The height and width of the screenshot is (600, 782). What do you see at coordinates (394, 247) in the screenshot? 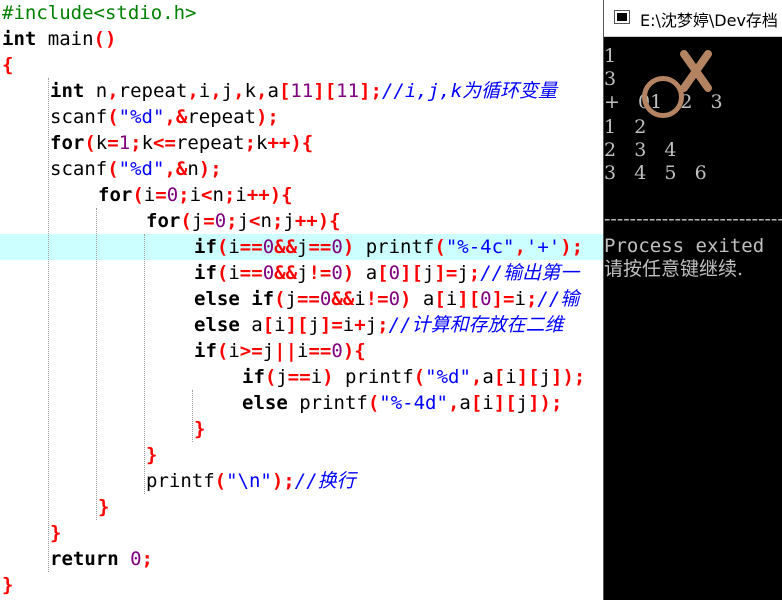
I see `code-token: printf` at bounding box center [394, 247].